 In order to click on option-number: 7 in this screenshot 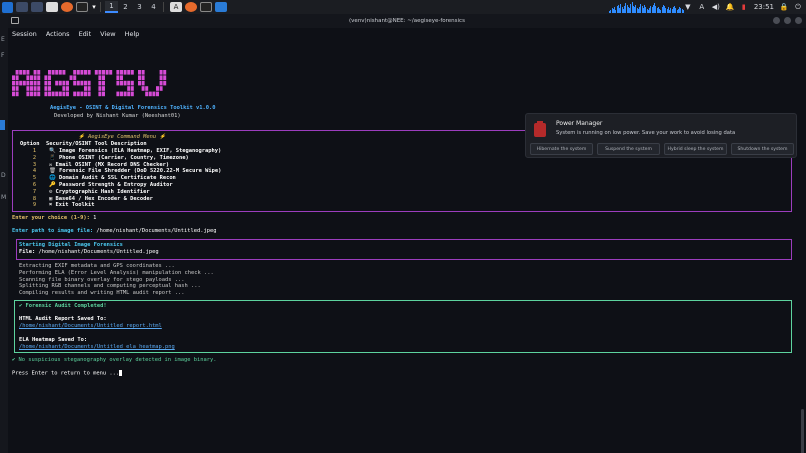, I will do `click(34, 191)`.